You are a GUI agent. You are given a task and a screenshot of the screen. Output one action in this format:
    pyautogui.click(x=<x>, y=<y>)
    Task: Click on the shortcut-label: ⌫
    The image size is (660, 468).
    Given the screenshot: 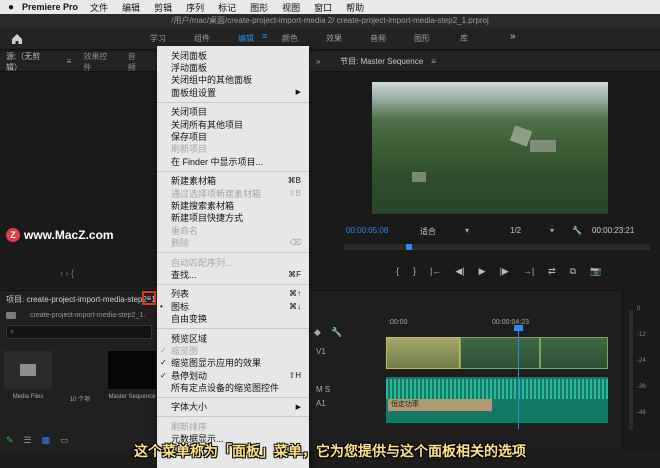 What is the action you would take?
    pyautogui.click(x=295, y=243)
    